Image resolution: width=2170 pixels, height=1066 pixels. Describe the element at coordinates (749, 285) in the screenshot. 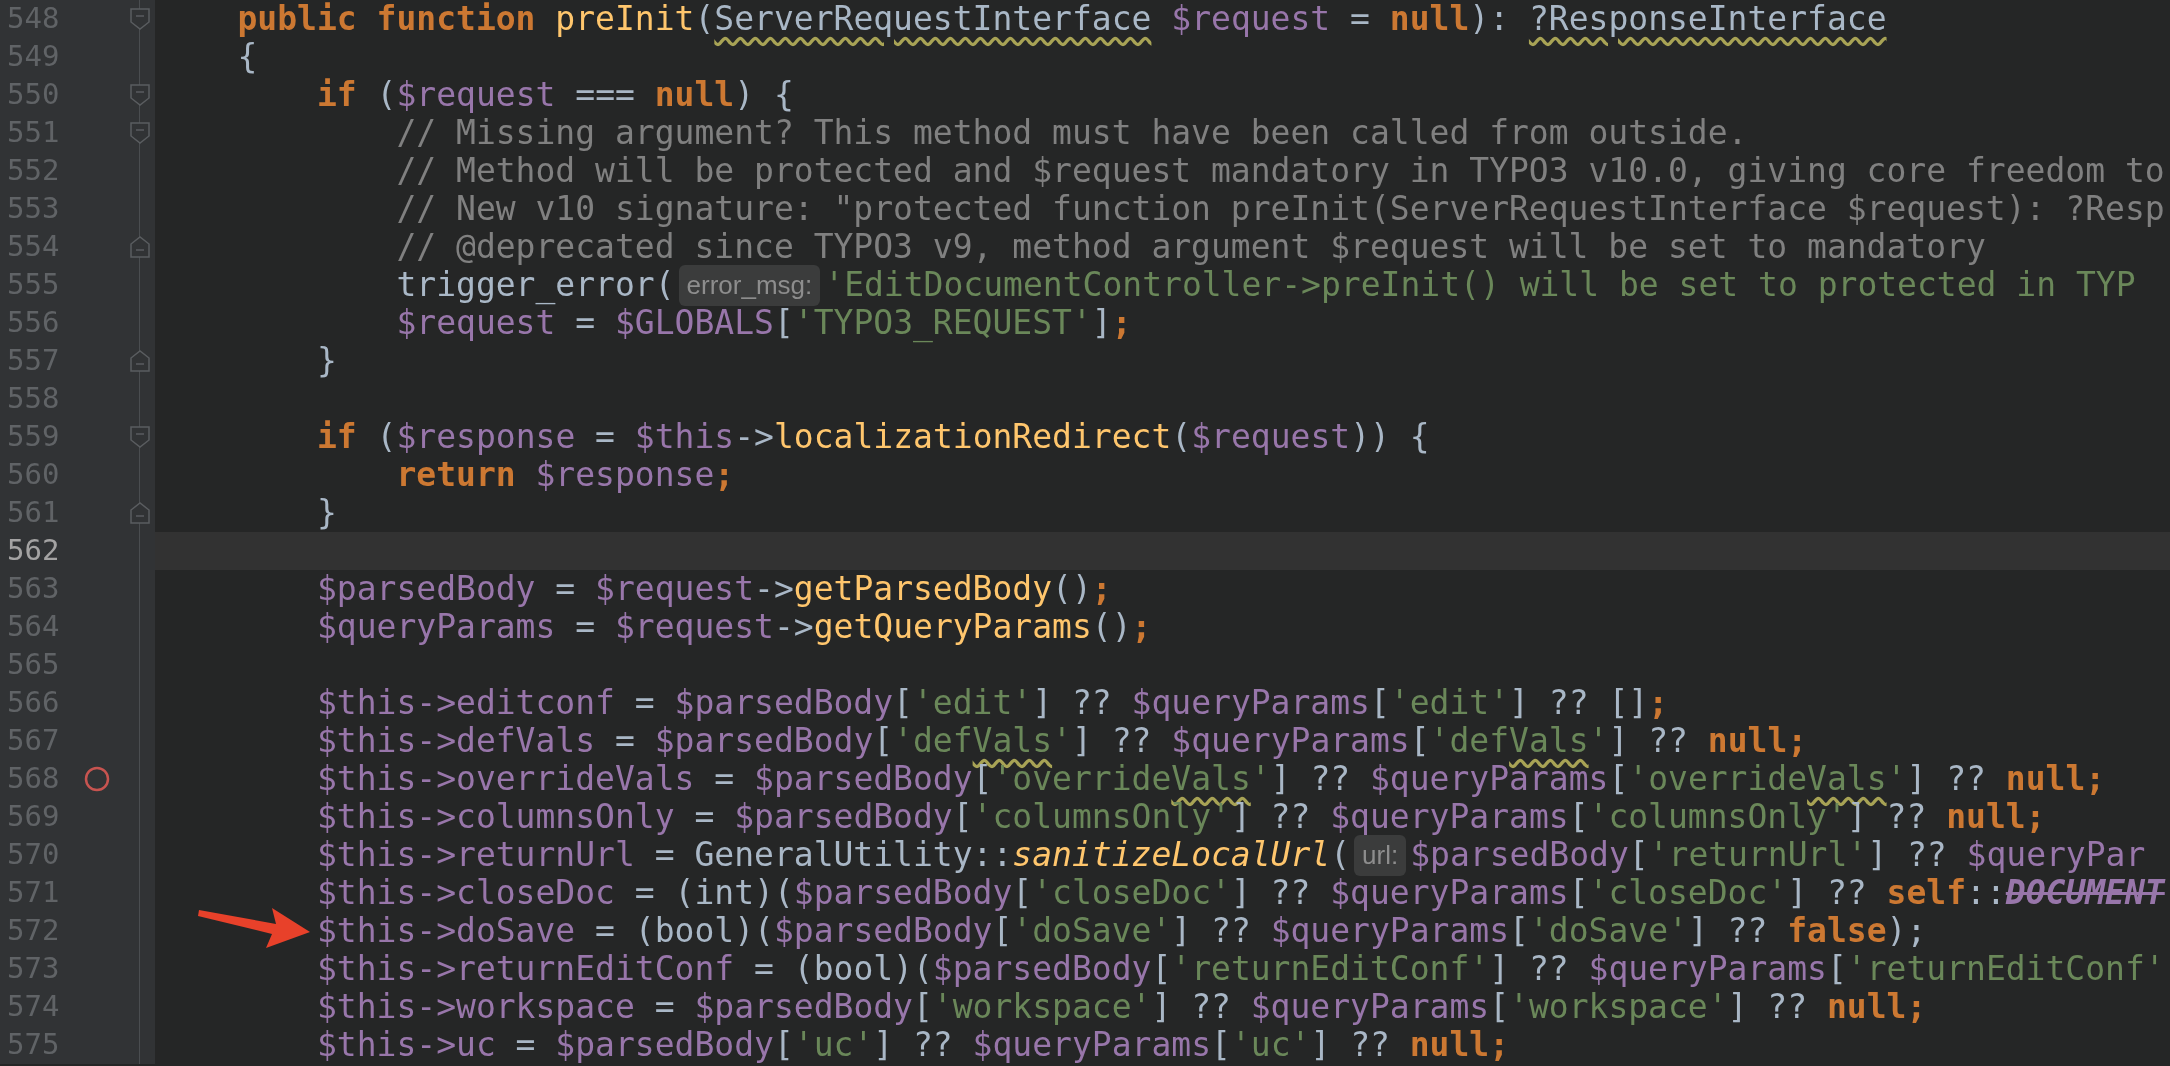

I see `parameter-hint: error_msg:` at that location.